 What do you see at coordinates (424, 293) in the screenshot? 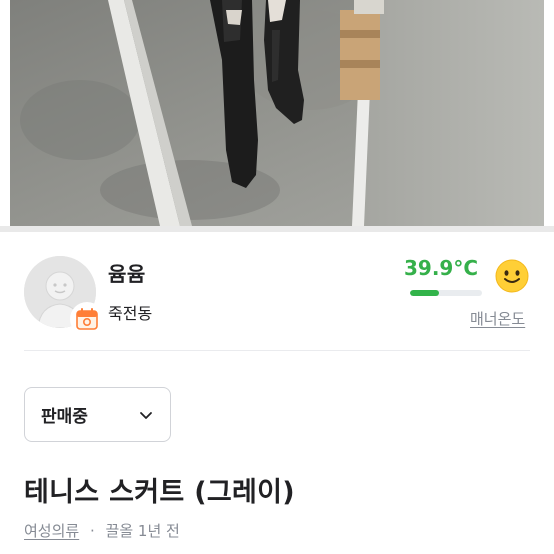
I see `manner-temperature-bar-fill` at bounding box center [424, 293].